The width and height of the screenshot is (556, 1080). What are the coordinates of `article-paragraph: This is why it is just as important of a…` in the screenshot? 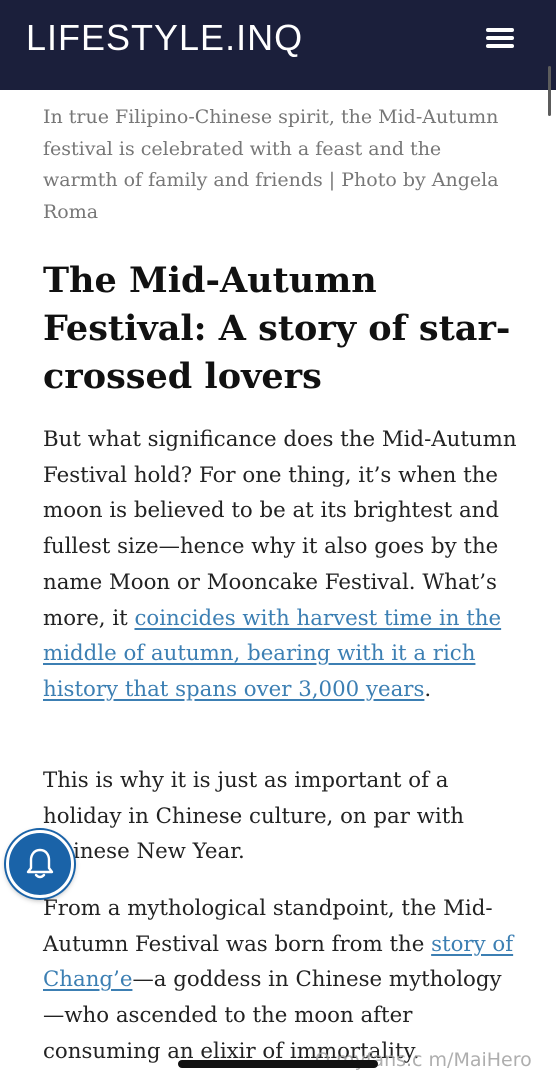 It's located at (253, 816).